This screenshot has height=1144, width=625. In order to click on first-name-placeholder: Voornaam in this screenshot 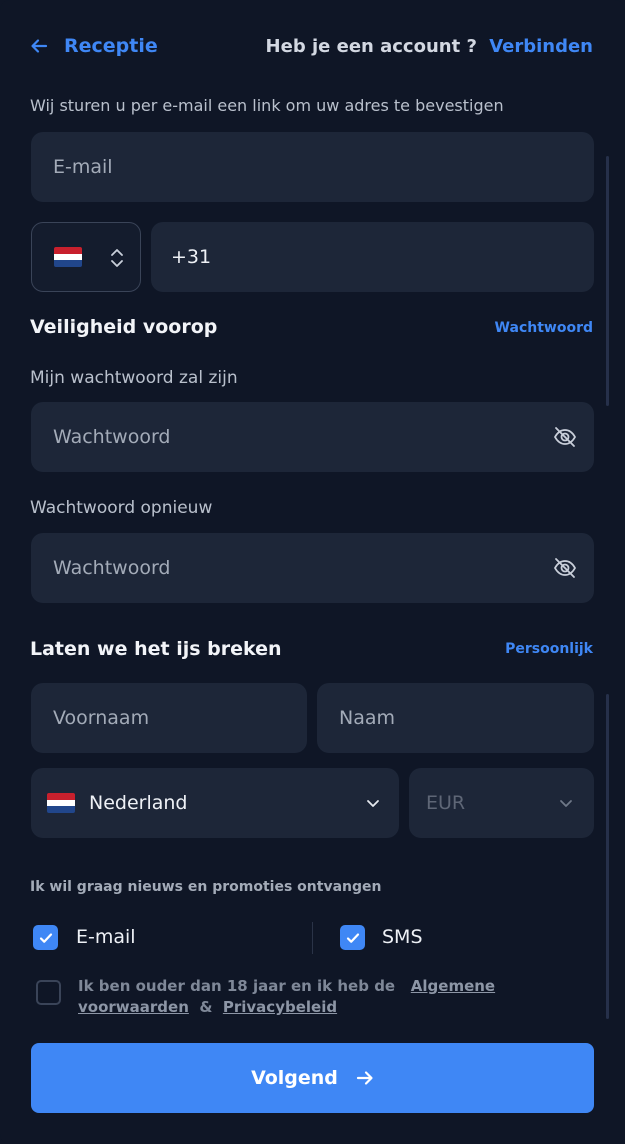, I will do `click(101, 718)`.